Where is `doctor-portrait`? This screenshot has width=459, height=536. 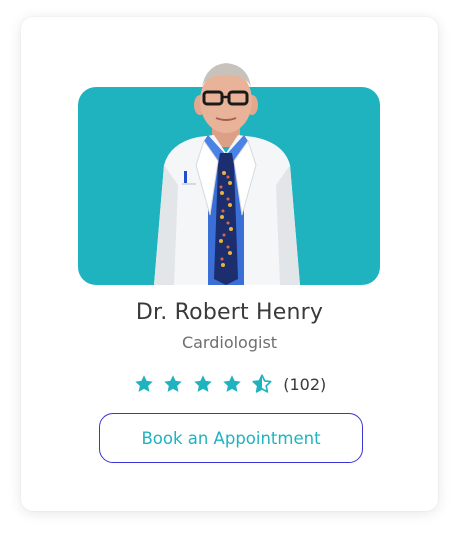
doctor-portrait is located at coordinates (227, 174).